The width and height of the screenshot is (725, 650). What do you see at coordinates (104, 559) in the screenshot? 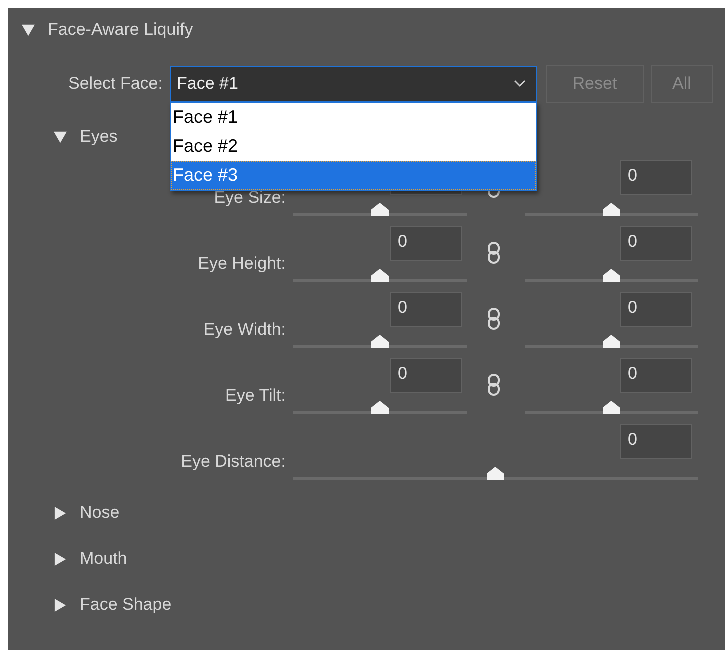
I see `section-title: Mouth` at bounding box center [104, 559].